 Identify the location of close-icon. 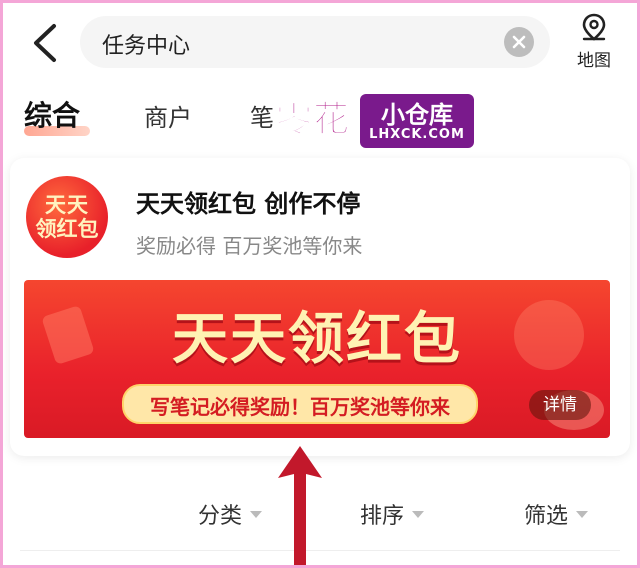
(519, 42).